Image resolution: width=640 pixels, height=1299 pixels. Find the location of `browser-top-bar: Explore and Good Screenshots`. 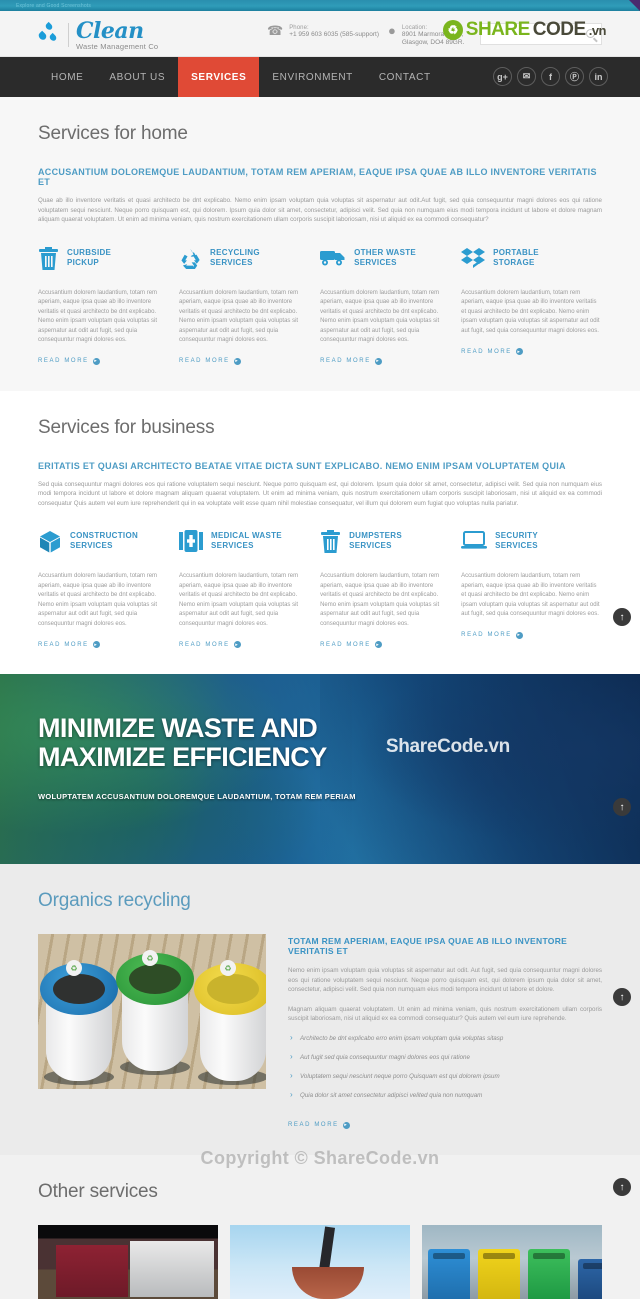

browser-top-bar: Explore and Good Screenshots is located at coordinates (320, 5).